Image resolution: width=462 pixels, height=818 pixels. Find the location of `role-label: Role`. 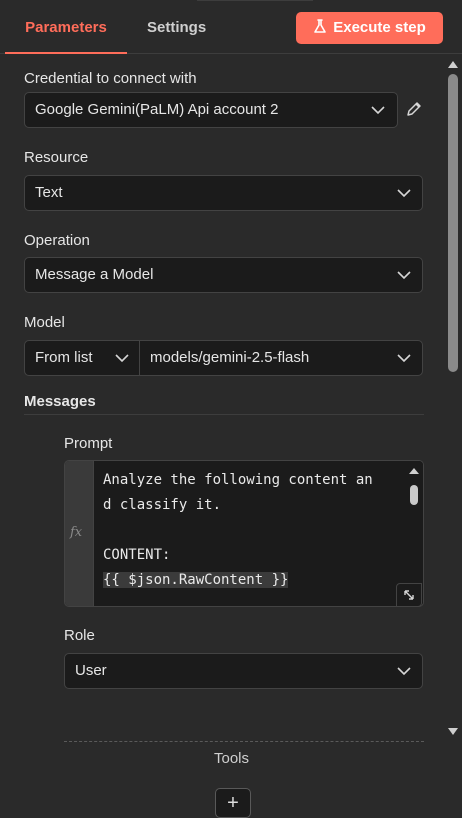

role-label: Role is located at coordinates (79, 635).